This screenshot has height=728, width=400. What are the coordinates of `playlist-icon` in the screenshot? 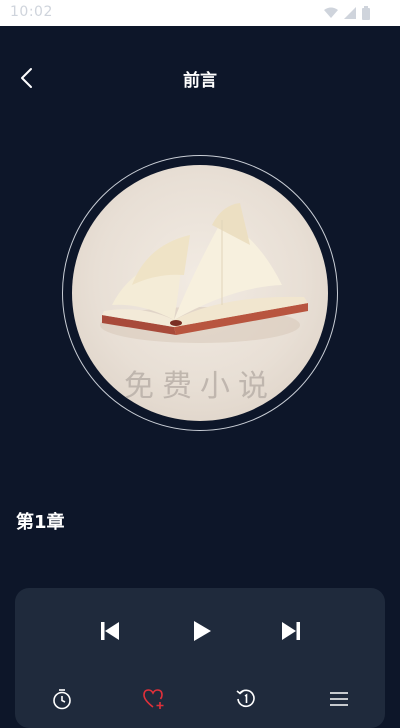 It's located at (339, 699).